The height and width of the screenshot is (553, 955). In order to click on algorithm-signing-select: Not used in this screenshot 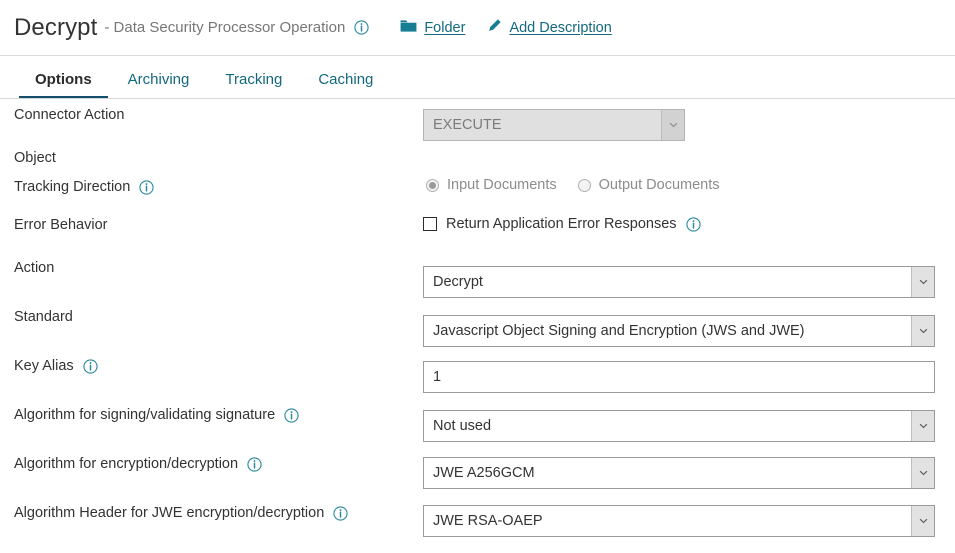, I will do `click(679, 426)`.